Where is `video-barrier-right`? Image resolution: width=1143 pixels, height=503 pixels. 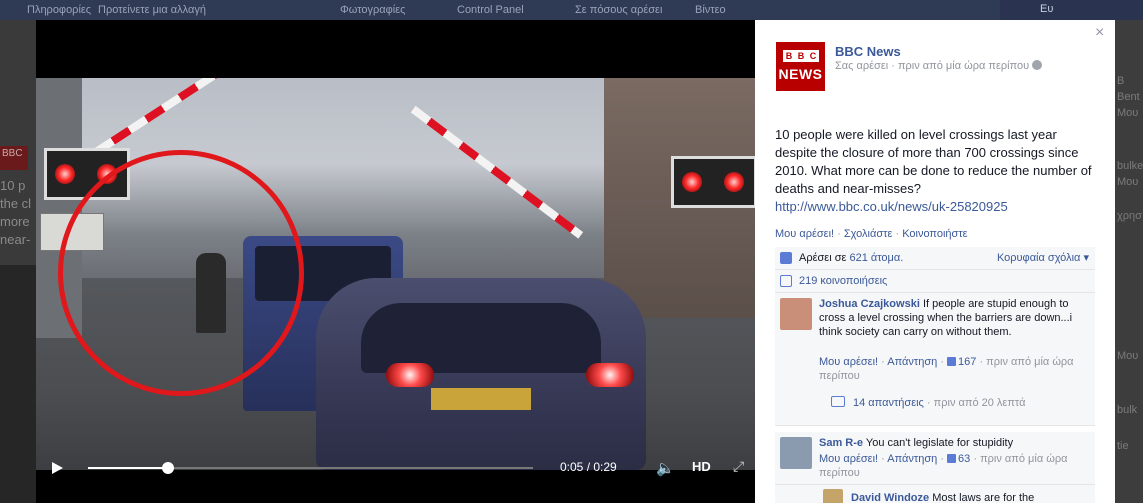
video-barrier-right is located at coordinates (497, 172).